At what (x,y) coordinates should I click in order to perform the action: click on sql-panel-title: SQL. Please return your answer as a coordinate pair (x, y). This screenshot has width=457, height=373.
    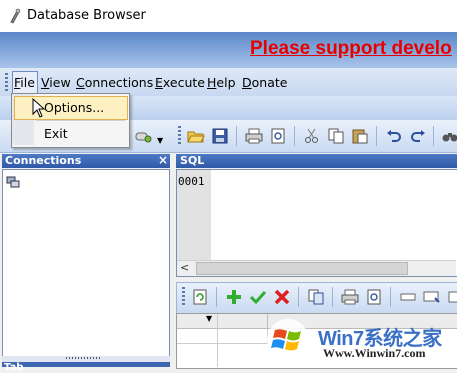
    Looking at the image, I should click on (192, 160).